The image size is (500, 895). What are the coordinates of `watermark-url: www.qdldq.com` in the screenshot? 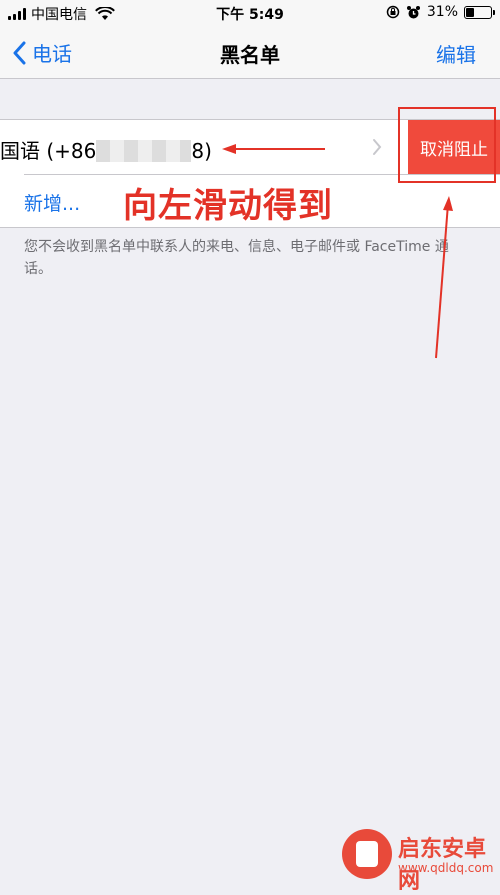 It's located at (446, 868).